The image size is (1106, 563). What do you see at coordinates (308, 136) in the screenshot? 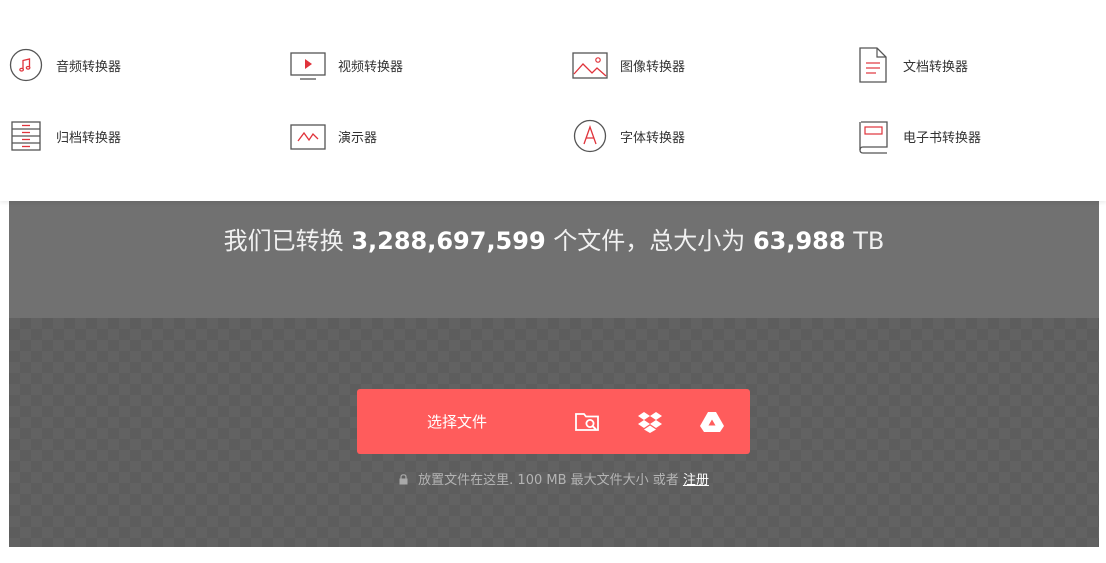
I see `presentation-icon` at bounding box center [308, 136].